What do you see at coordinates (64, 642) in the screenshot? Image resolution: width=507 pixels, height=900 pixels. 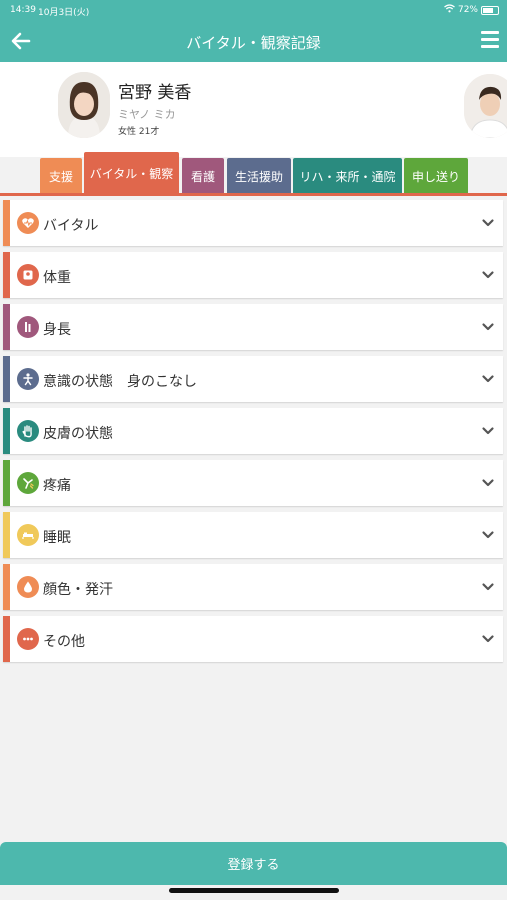 I see `row-label: その他` at bounding box center [64, 642].